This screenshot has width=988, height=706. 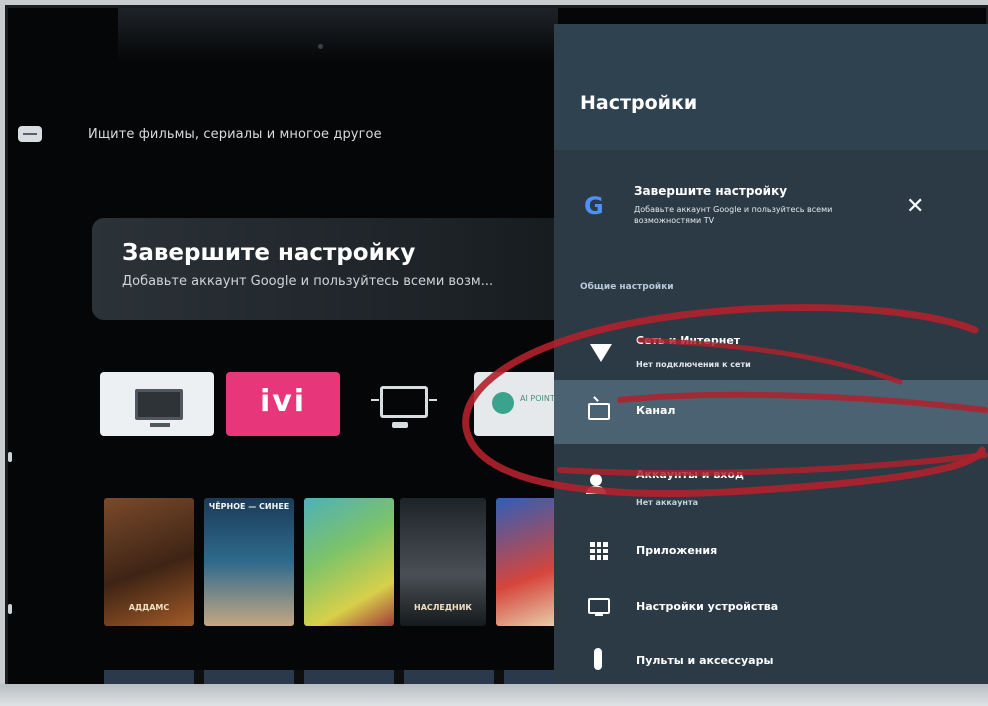 I want to click on tv-bottom-bezel, so click(x=494, y=695).